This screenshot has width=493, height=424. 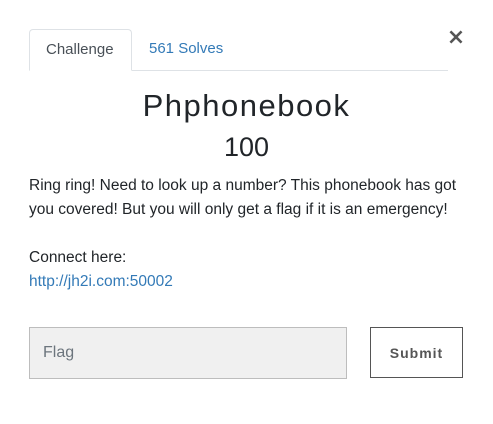 What do you see at coordinates (416, 352) in the screenshot?
I see `submit-button: Submit` at bounding box center [416, 352].